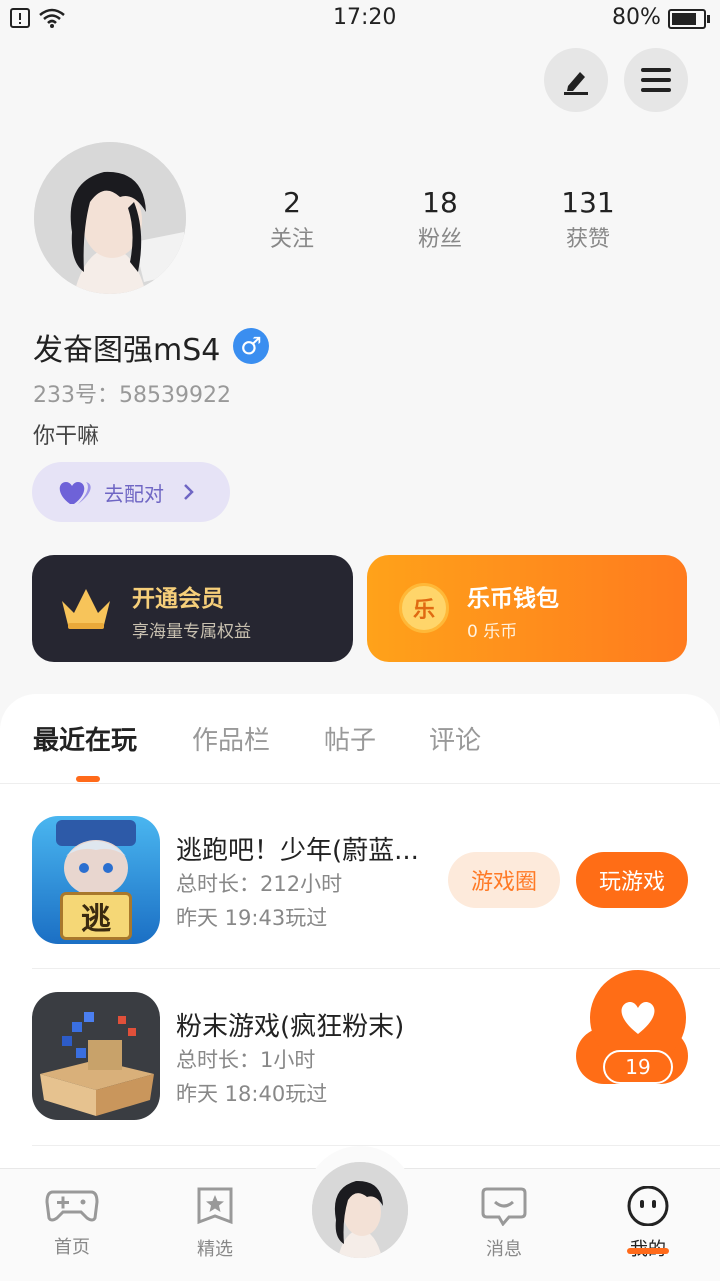 The width and height of the screenshot is (720, 1281). I want to click on edit-profile-button, so click(576, 80).